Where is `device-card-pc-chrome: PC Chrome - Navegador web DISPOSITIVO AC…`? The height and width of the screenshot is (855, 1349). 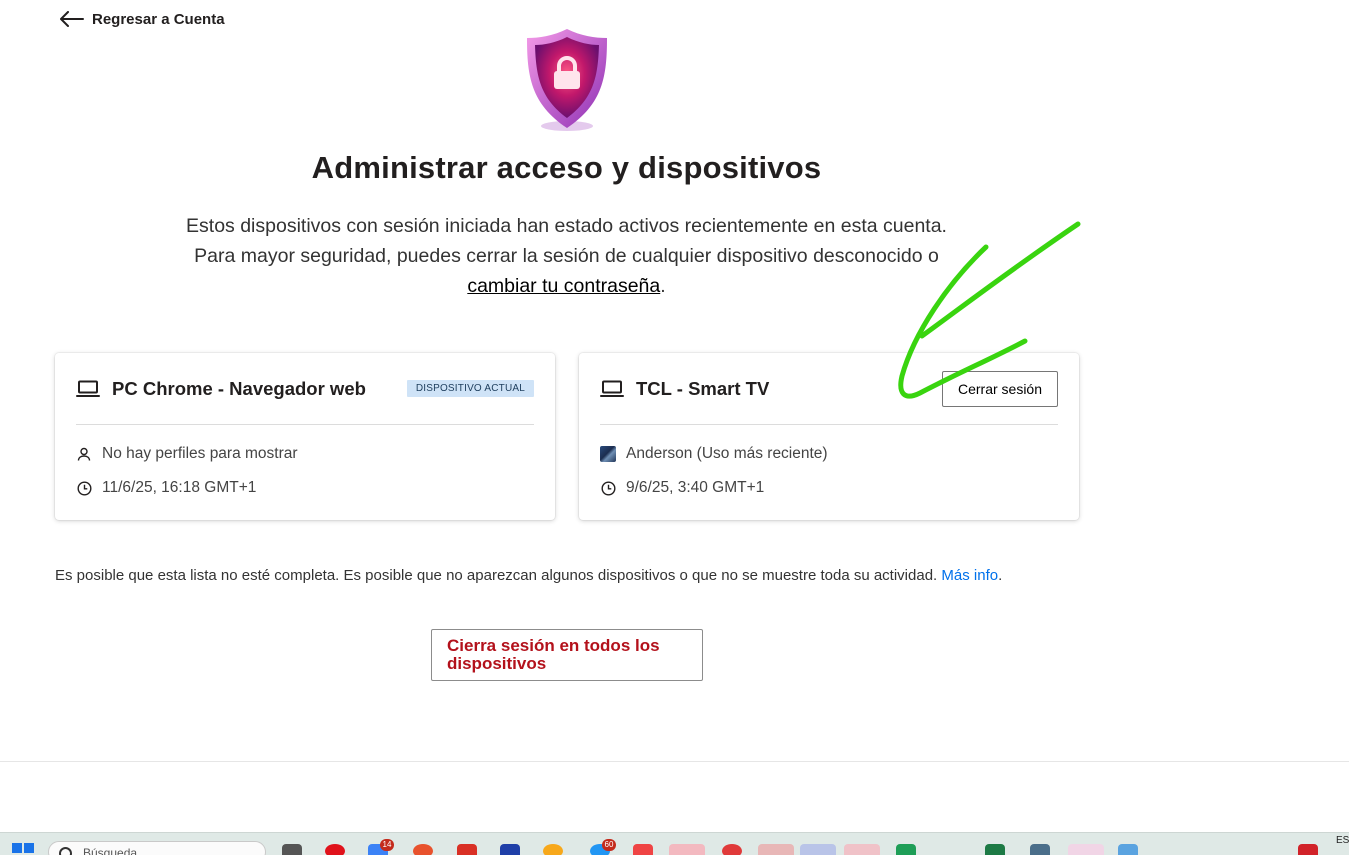
device-card-pc-chrome: PC Chrome - Navegador web DISPOSITIVO AC… is located at coordinates (305, 436).